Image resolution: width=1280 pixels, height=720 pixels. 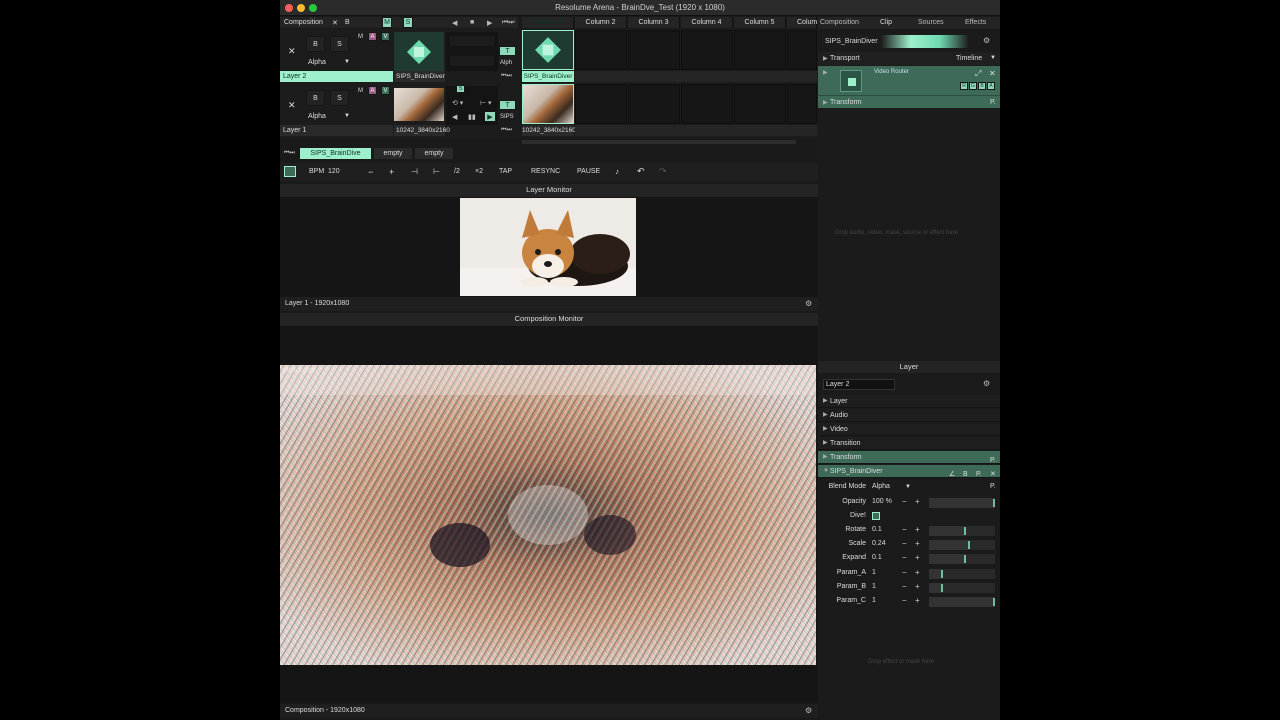 I want to click on layer-1-a-button: A, so click(x=372, y=90).